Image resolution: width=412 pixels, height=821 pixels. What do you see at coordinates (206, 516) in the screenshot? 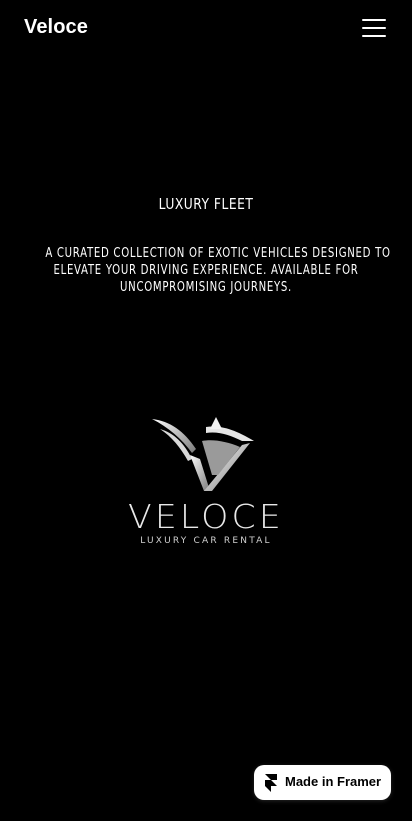
I see `logo-wordmark: VELOCE` at bounding box center [206, 516].